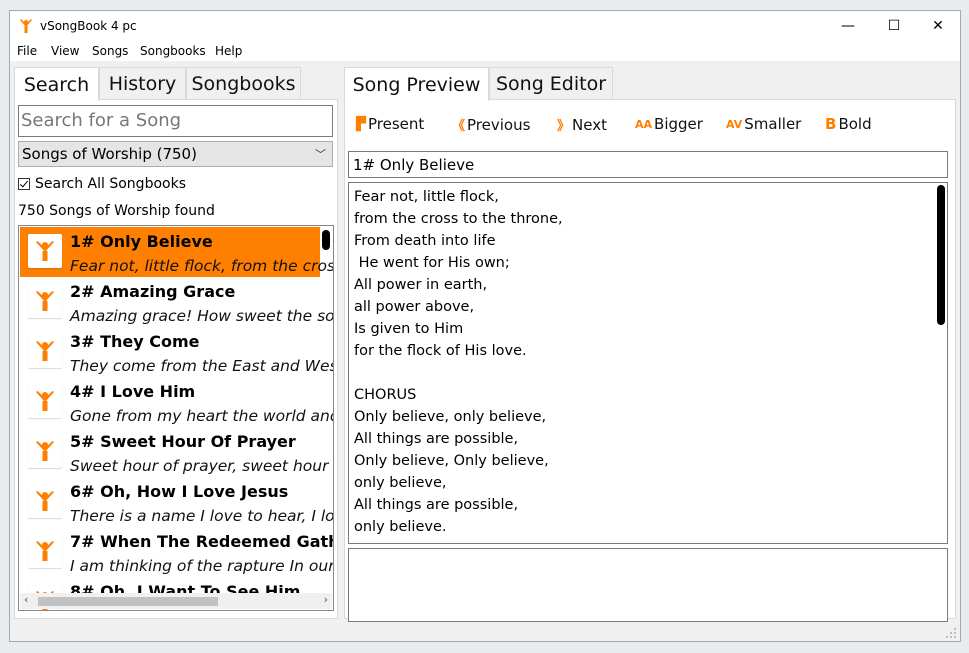  I want to click on lyric-line: Only believe, only believe,, so click(450, 417).